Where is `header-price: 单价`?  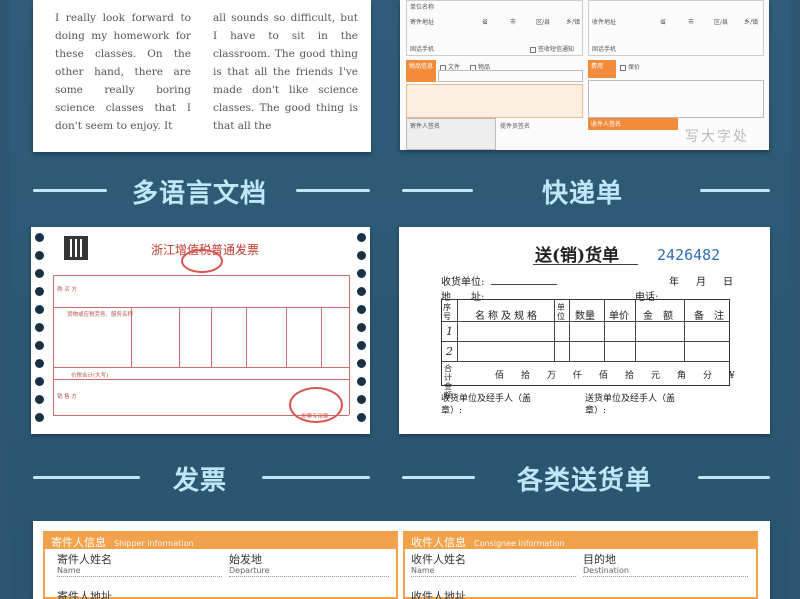
header-price: 单价 is located at coordinates (619, 316).